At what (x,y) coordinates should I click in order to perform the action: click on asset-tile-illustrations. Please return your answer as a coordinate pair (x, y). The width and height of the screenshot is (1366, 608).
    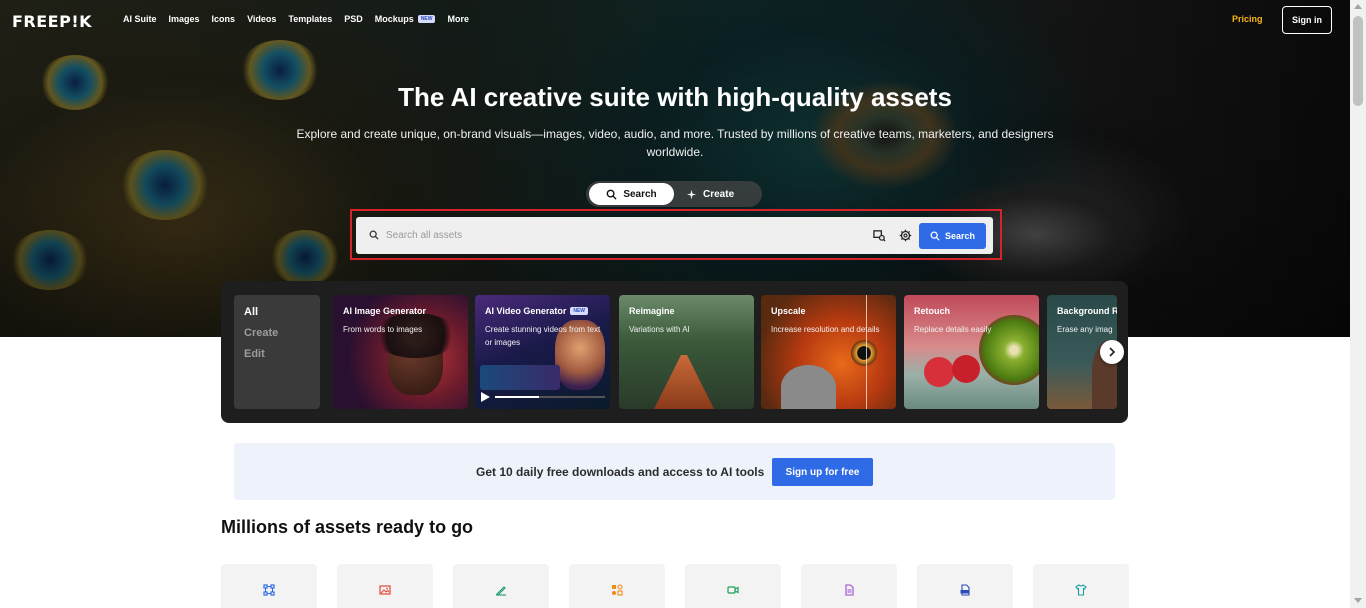
    Looking at the image, I should click on (501, 586).